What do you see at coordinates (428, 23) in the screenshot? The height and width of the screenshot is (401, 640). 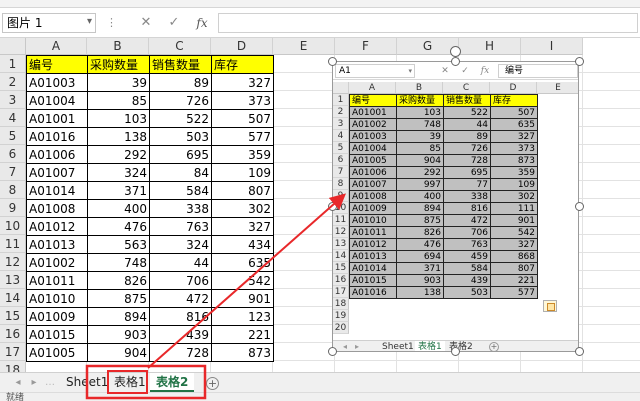 I see `formula-input` at bounding box center [428, 23].